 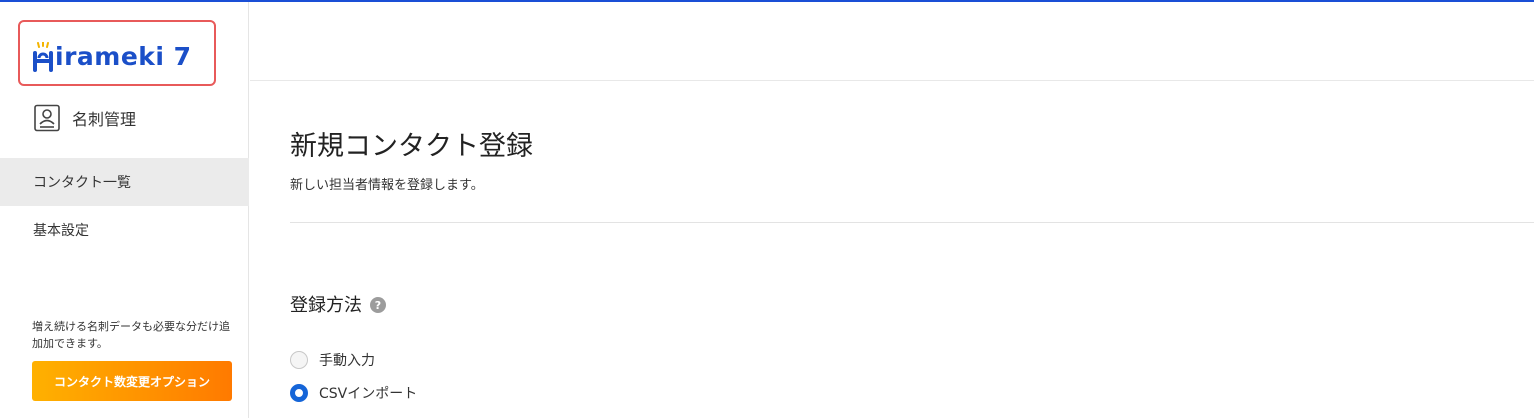 What do you see at coordinates (43, 57) in the screenshot?
I see `logo-mark-icon` at bounding box center [43, 57].